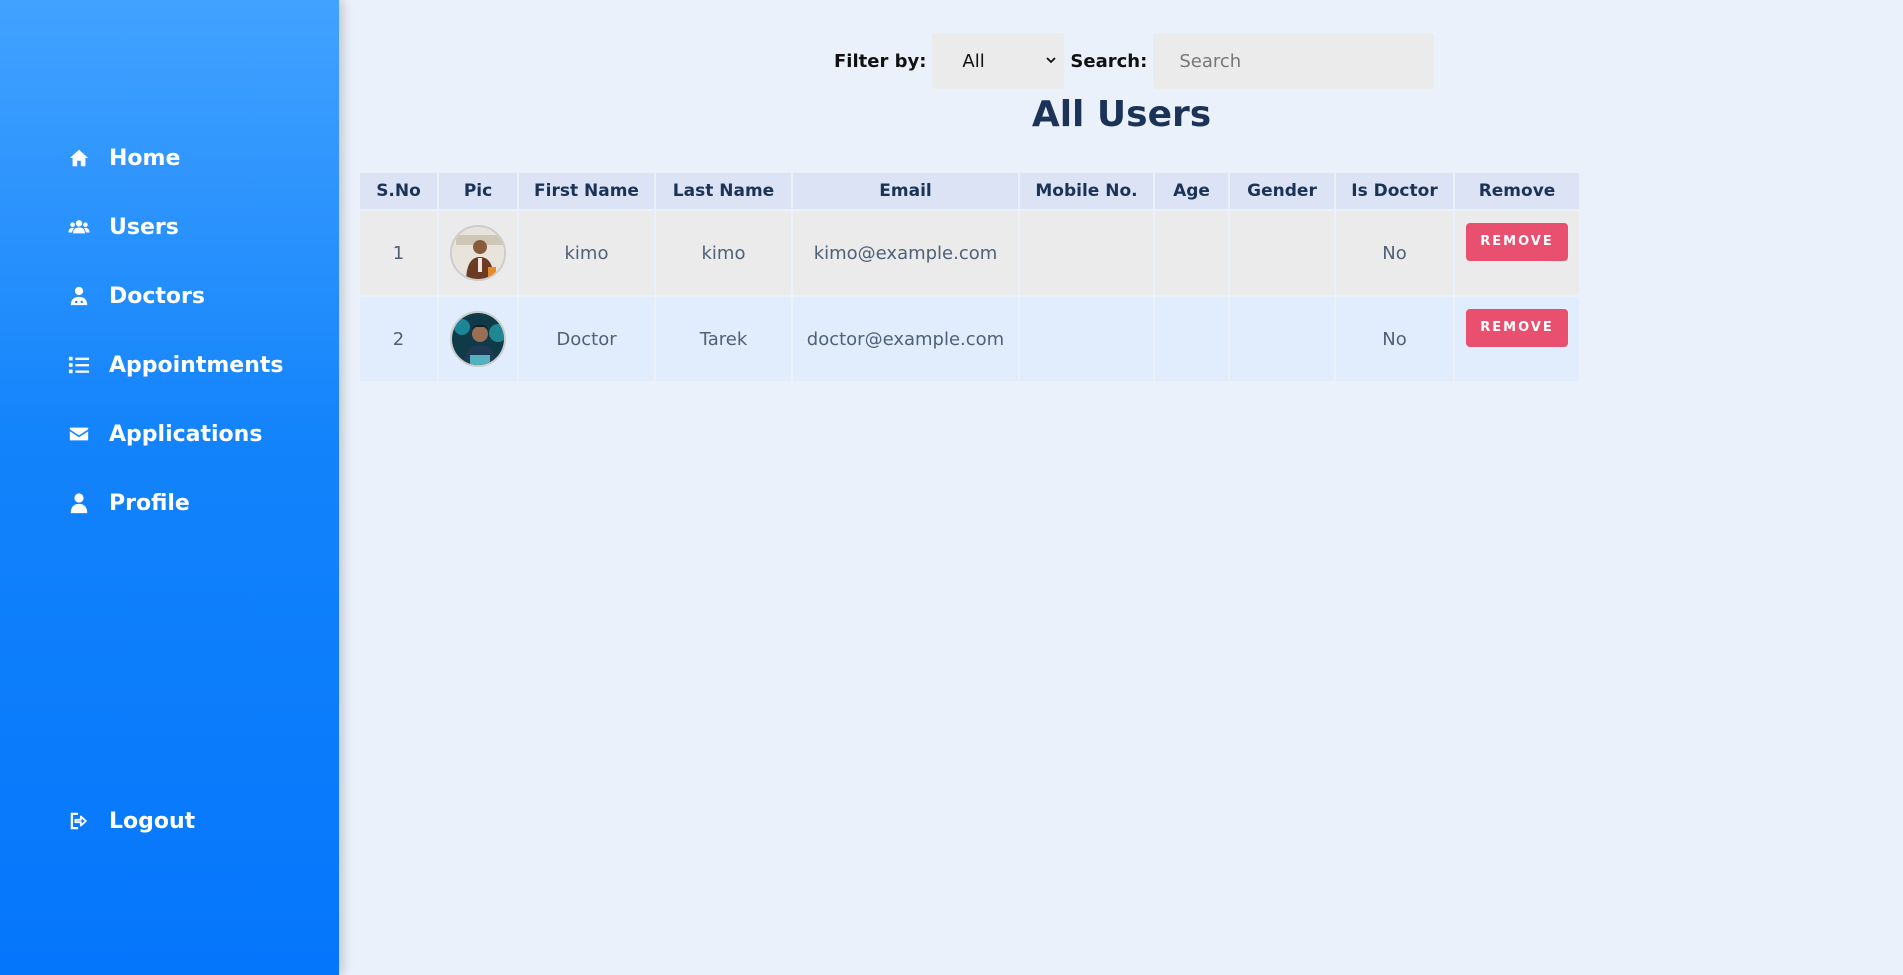 This screenshot has height=975, width=1903. I want to click on table-row: 1 kimo kimo kimo@example.com No REMOVE, so click(969, 253).